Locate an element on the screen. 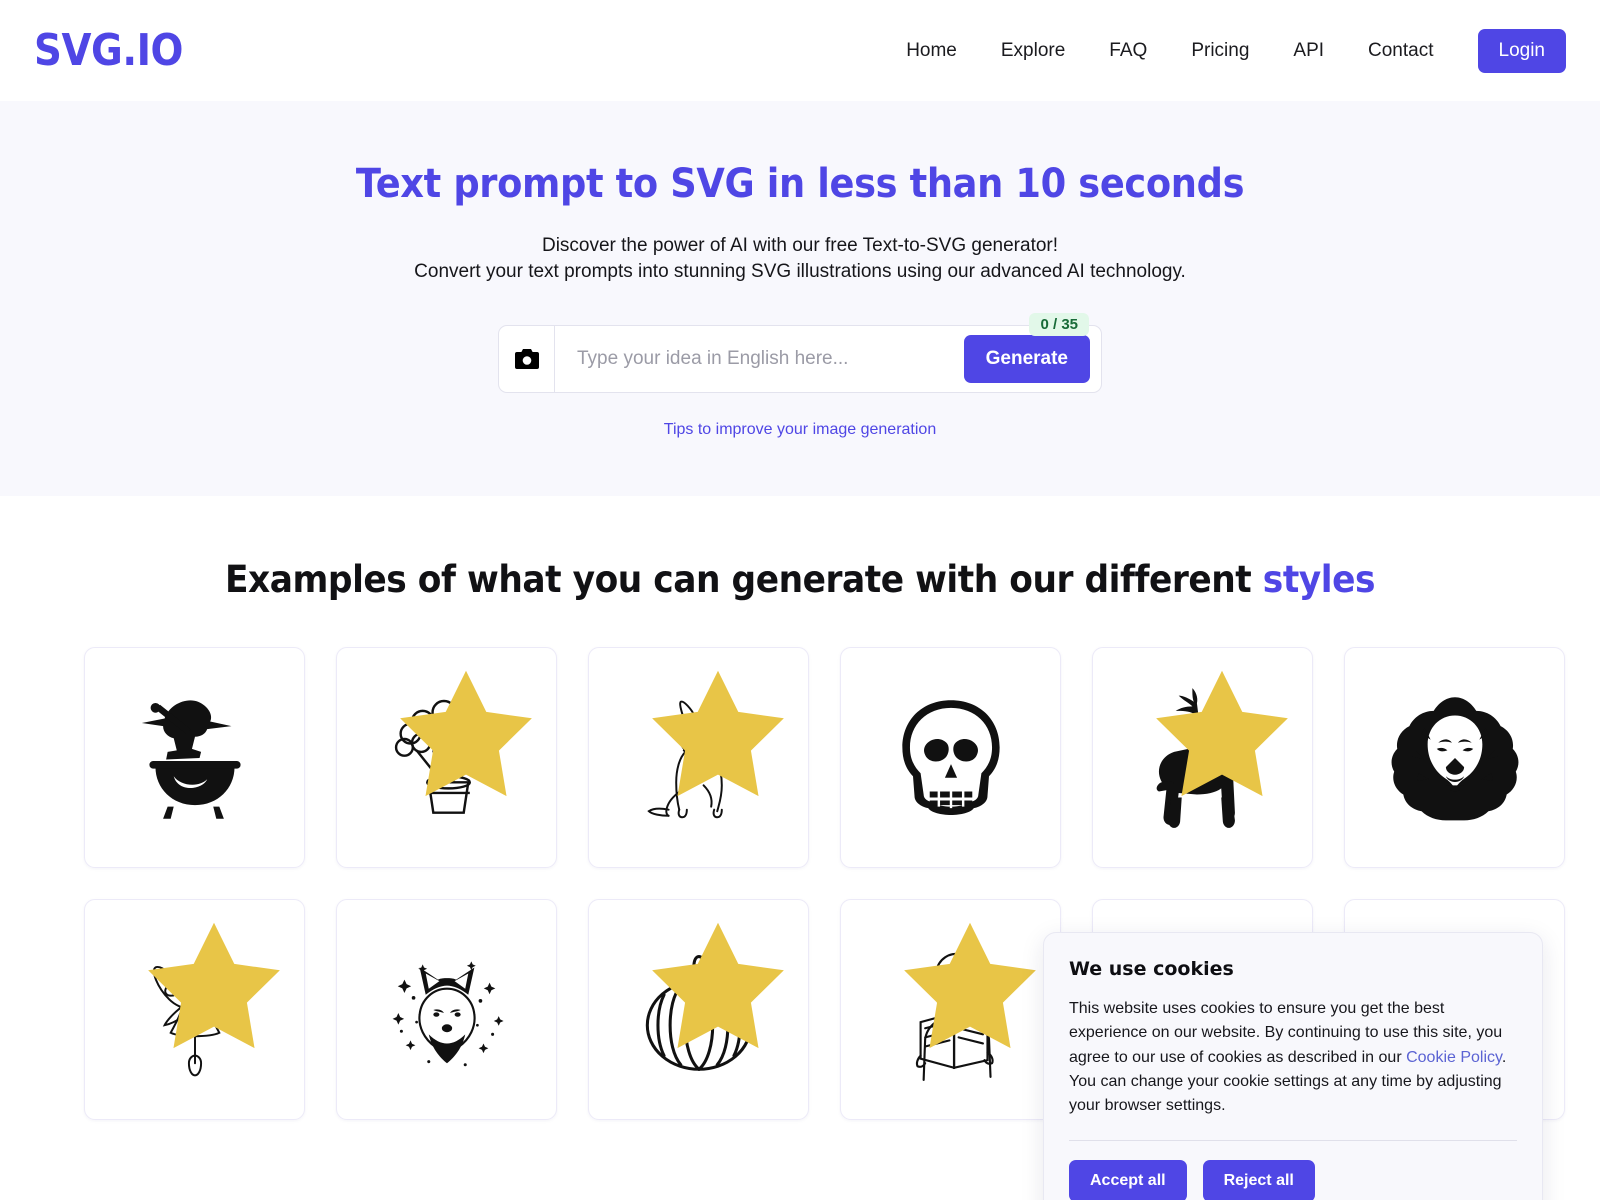 The height and width of the screenshot is (1200, 1600). examples-heading-accent: styles is located at coordinates (1319, 579).